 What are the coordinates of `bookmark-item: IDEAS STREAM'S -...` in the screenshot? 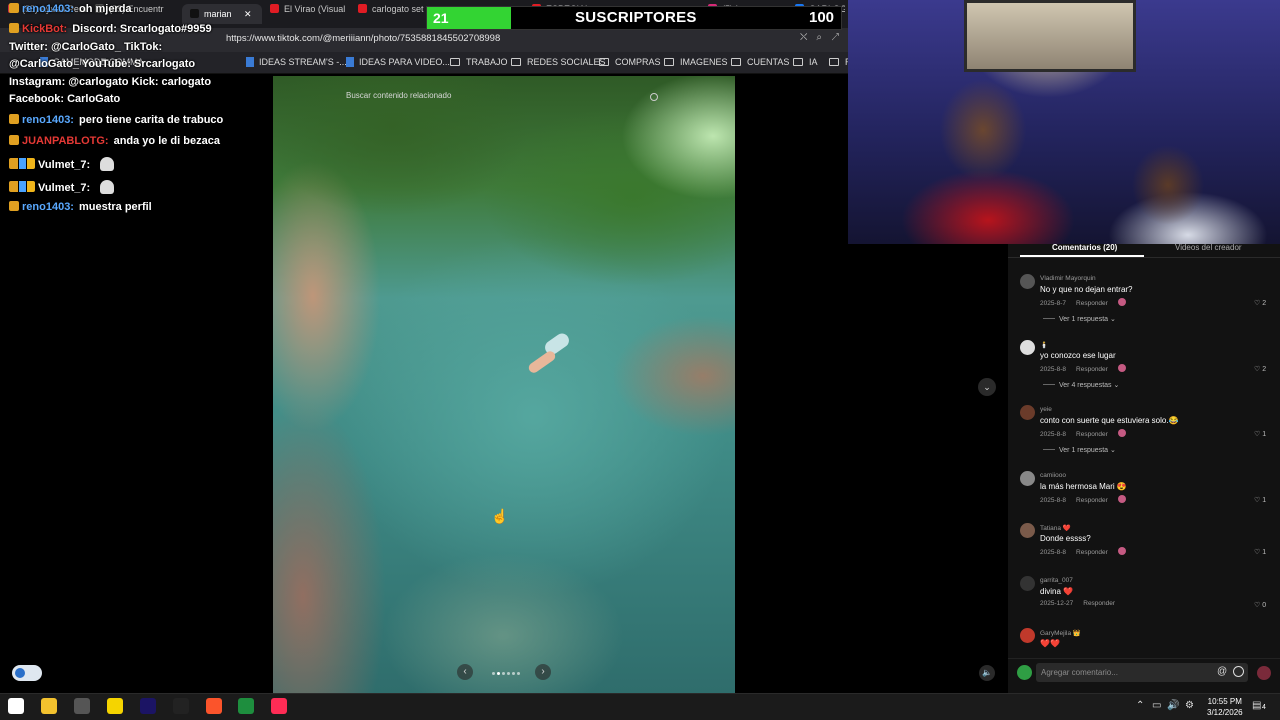 It's located at (296, 62).